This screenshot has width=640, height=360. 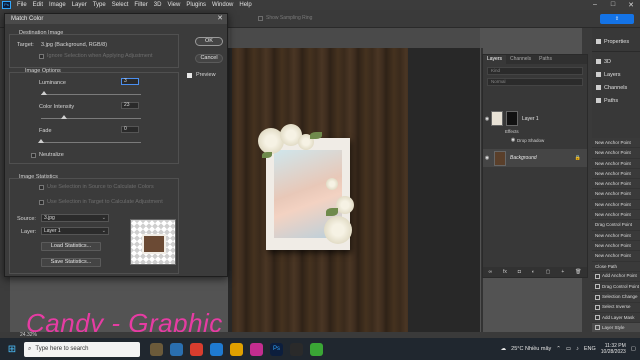 What do you see at coordinates (533, 272) in the screenshot?
I see `adjustment-layer-icon: ◐` at bounding box center [533, 272].